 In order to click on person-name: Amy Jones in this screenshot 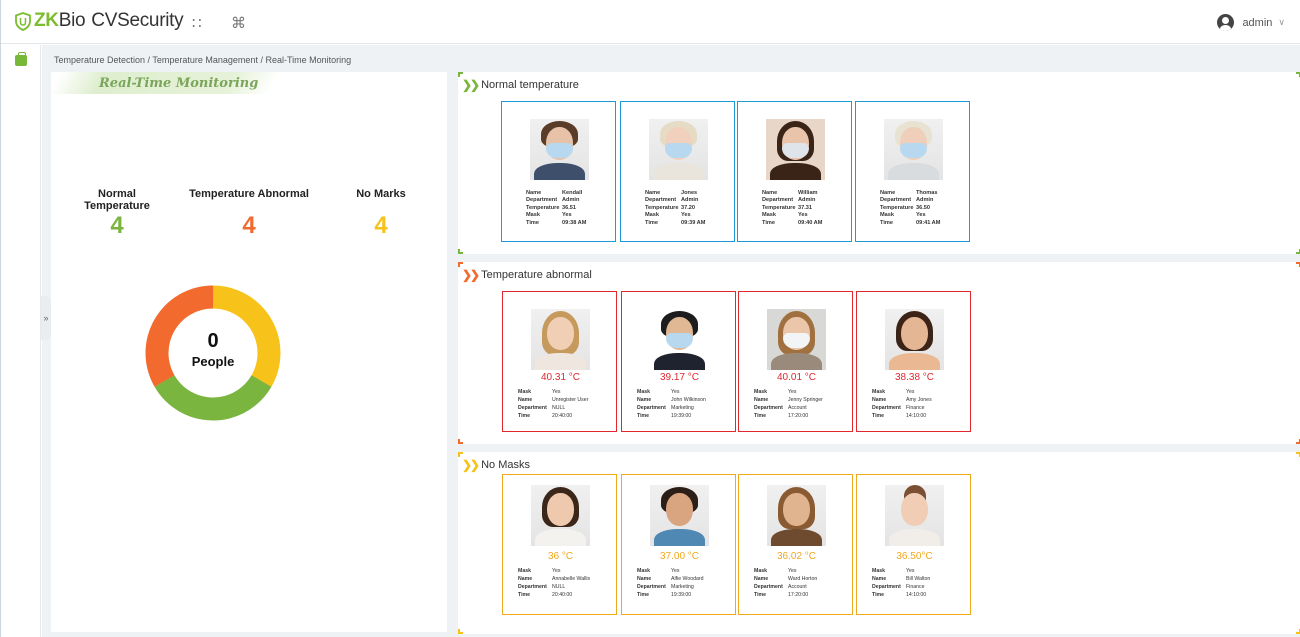, I will do `click(919, 400)`.